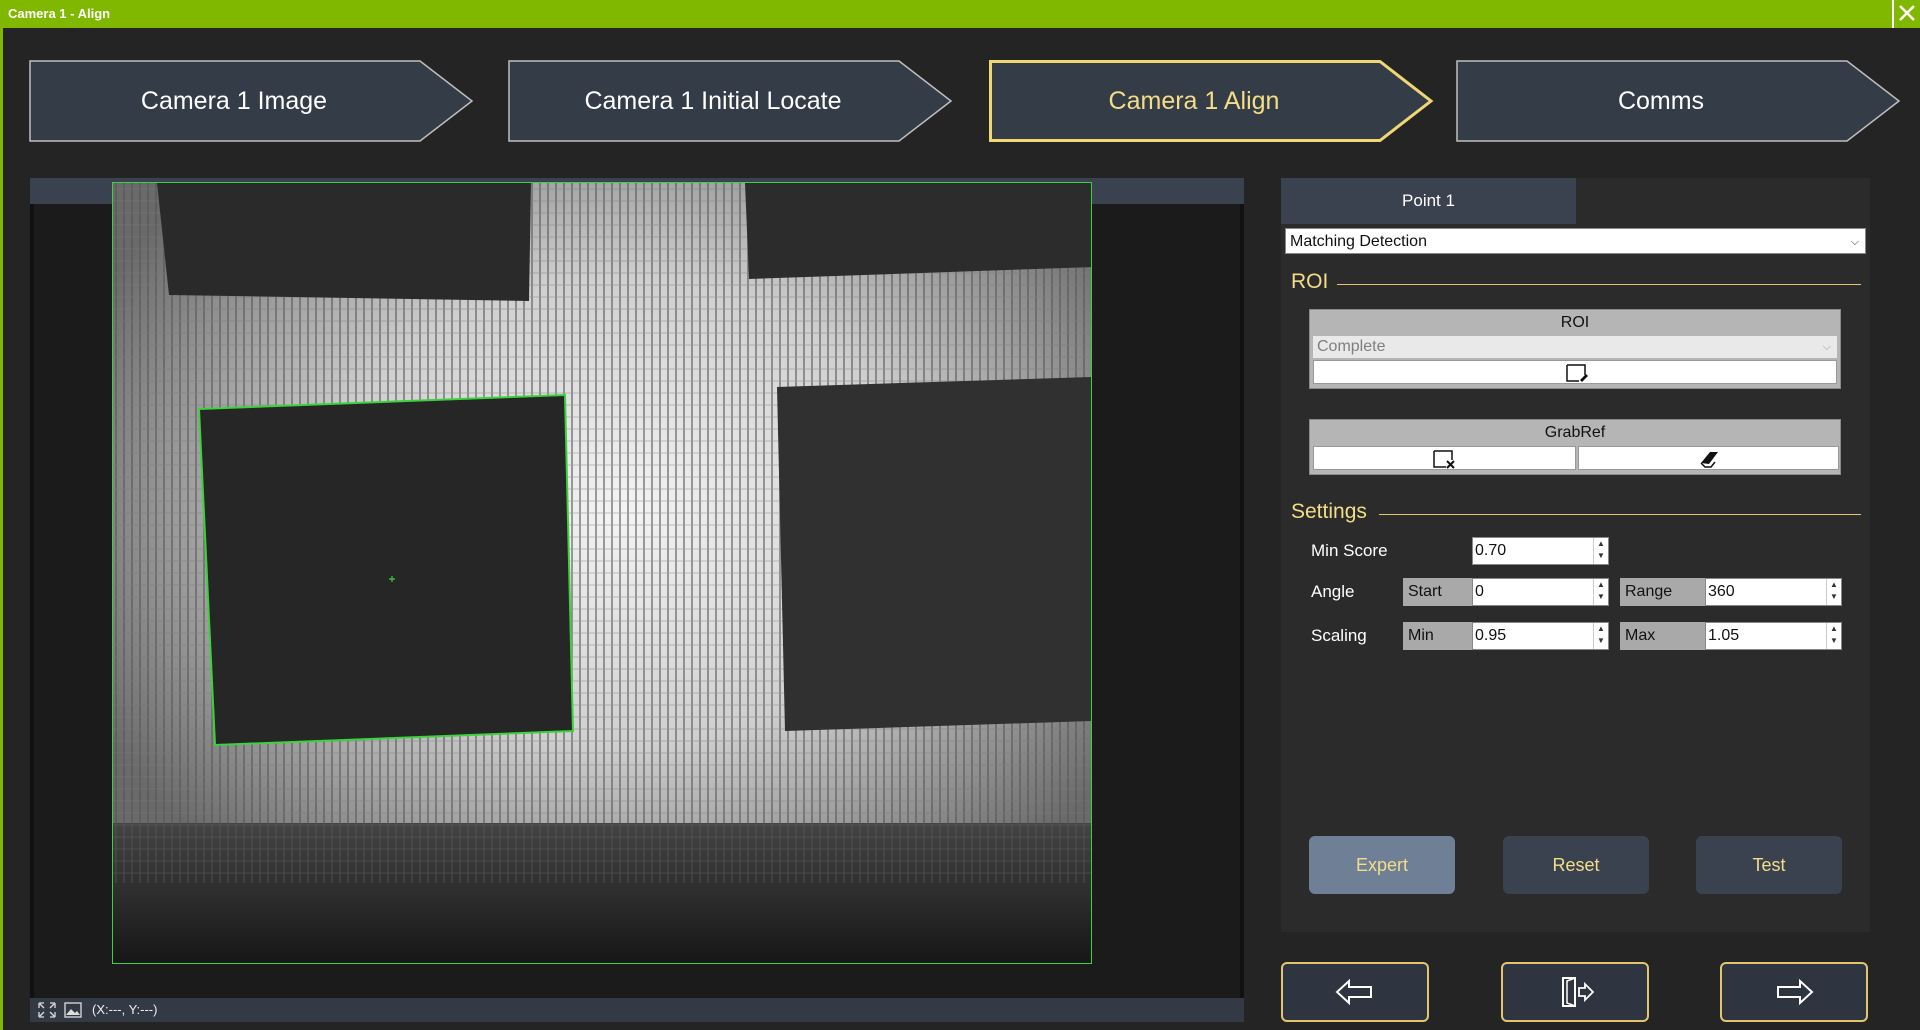 The height and width of the screenshot is (1030, 1920). Describe the element at coordinates (1329, 511) in the screenshot. I see `settings-section-title: Settings` at that location.